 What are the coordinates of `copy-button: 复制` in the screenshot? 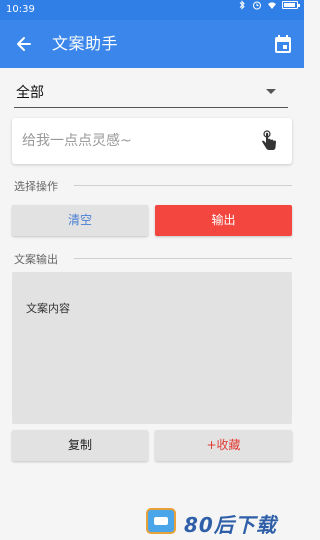 It's located at (80, 445).